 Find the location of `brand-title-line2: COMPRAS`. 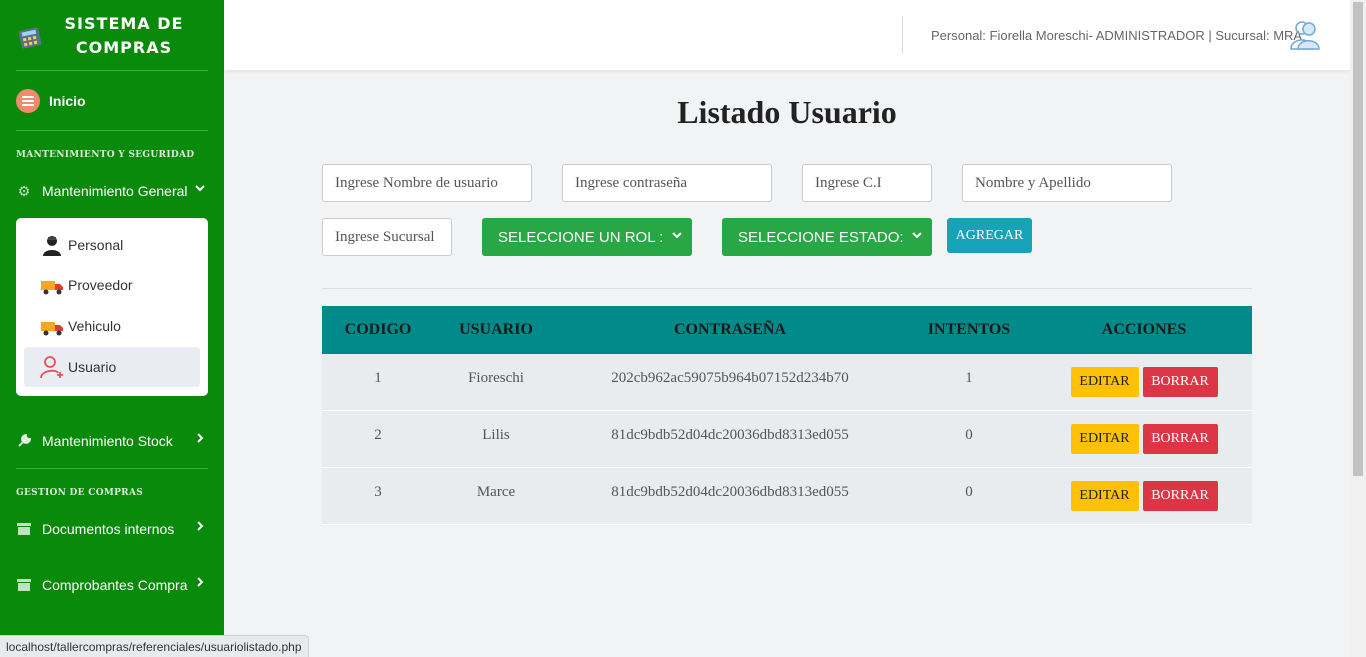

brand-title-line2: COMPRAS is located at coordinates (124, 47).